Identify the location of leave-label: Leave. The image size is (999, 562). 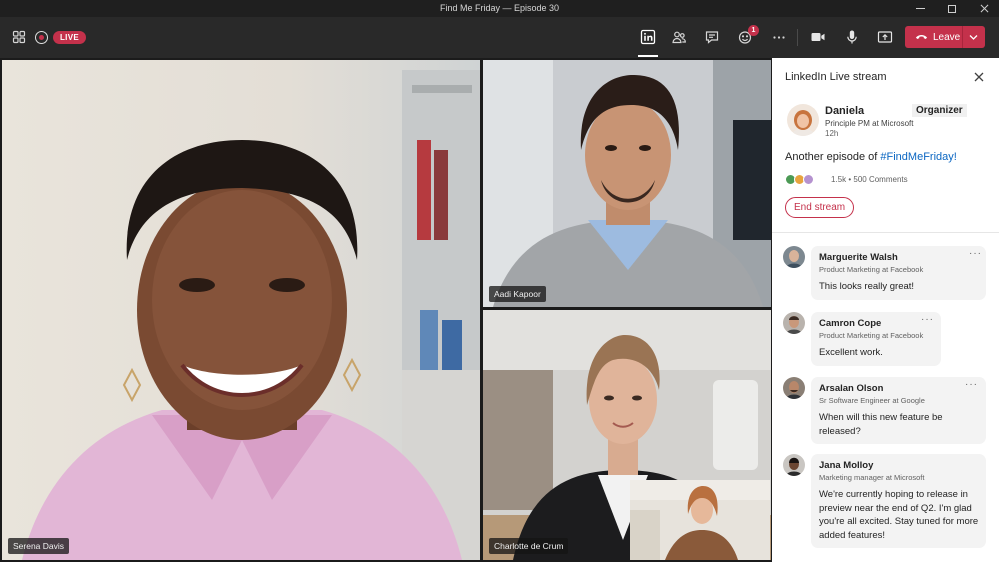
(947, 37).